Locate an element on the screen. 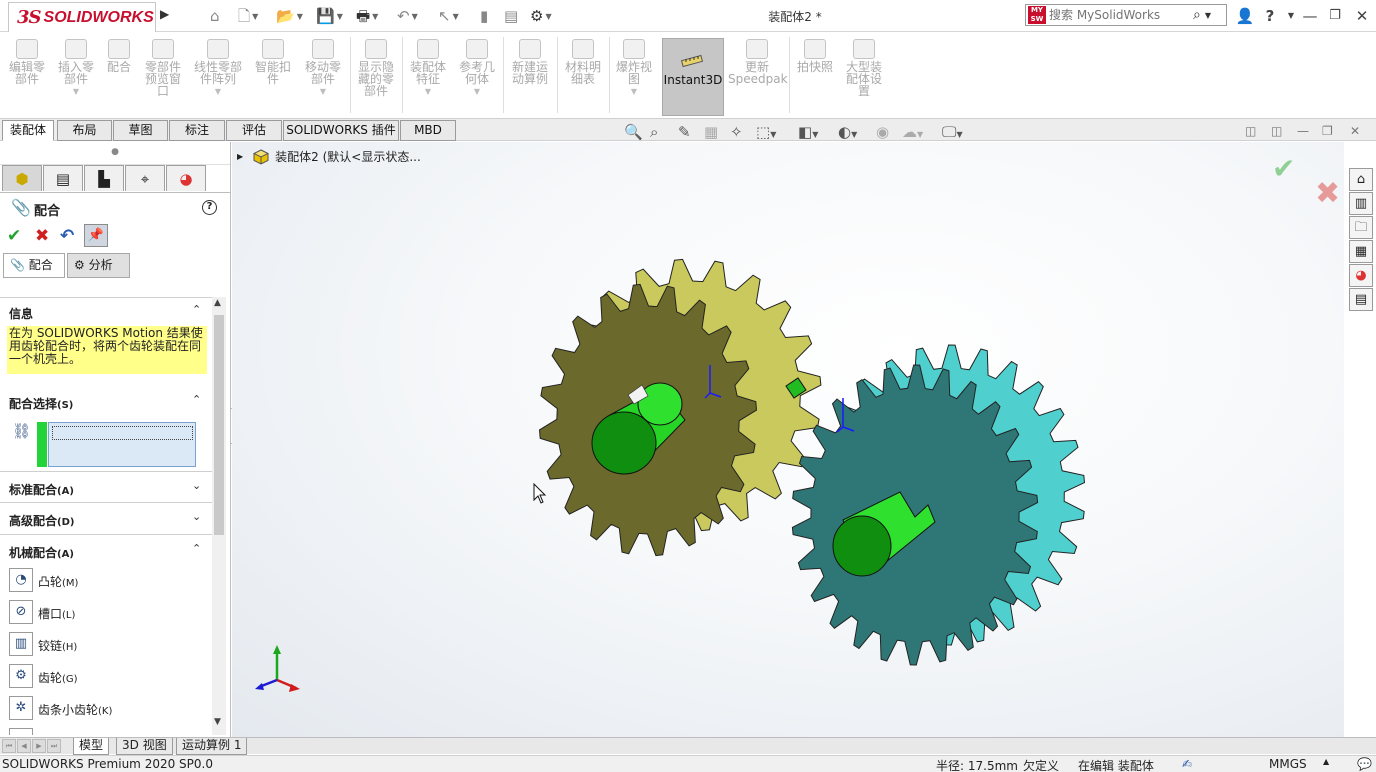 The height and width of the screenshot is (772, 1376). minimize-icon: — is located at coordinates (1310, 16).